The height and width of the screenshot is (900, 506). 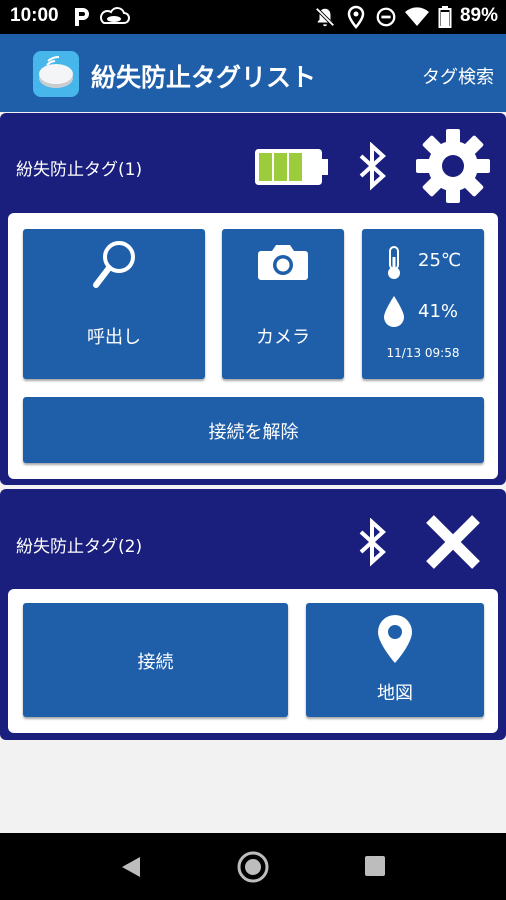 What do you see at coordinates (386, 17) in the screenshot?
I see `do-not-disturb-icon` at bounding box center [386, 17].